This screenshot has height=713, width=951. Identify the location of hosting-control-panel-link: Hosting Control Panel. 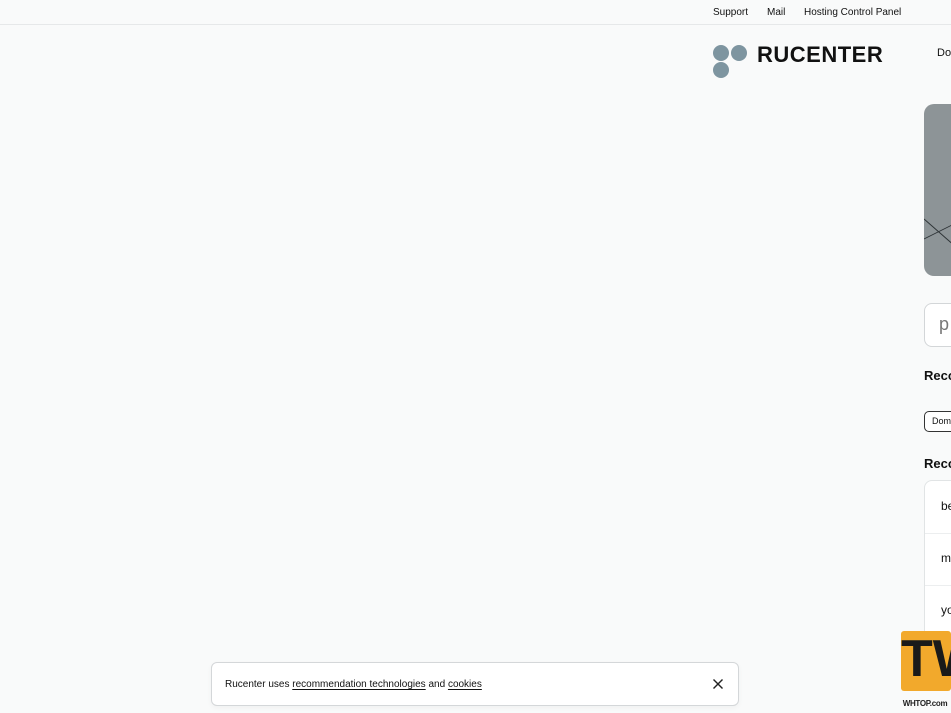
(852, 12).